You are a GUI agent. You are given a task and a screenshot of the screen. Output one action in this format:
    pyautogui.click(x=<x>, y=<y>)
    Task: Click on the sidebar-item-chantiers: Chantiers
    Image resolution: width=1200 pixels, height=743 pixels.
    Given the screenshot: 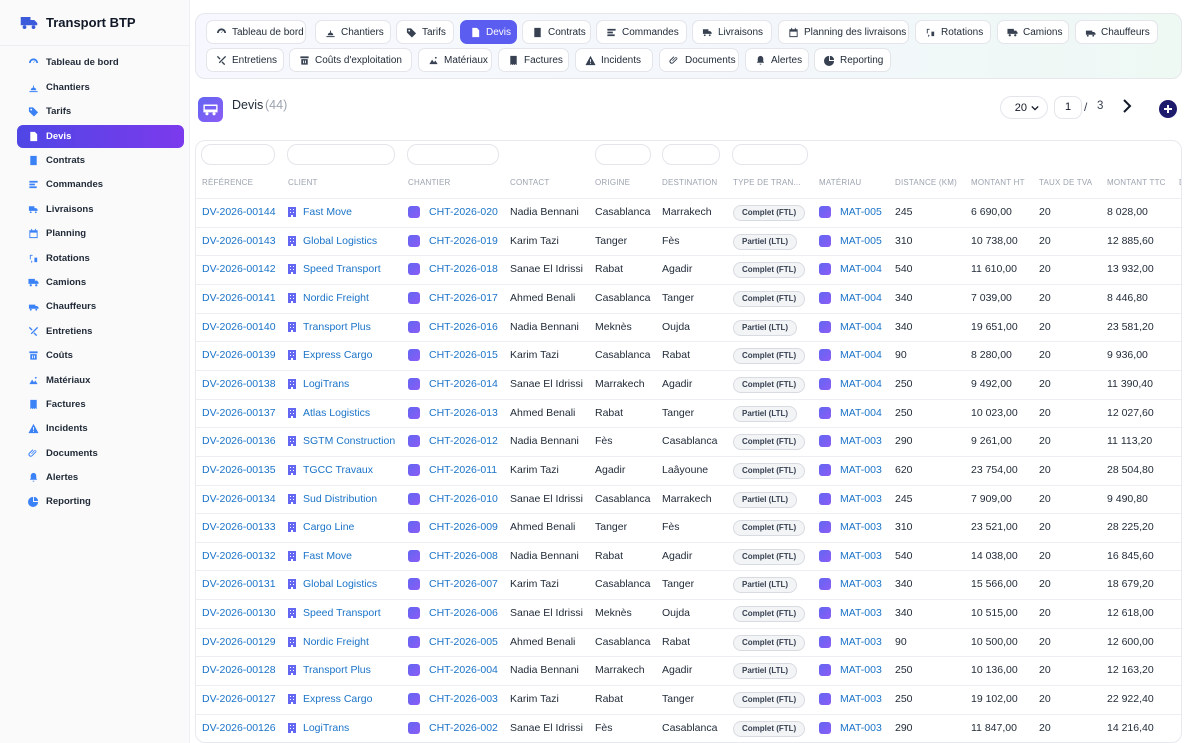 What is the action you would take?
    pyautogui.click(x=100, y=87)
    